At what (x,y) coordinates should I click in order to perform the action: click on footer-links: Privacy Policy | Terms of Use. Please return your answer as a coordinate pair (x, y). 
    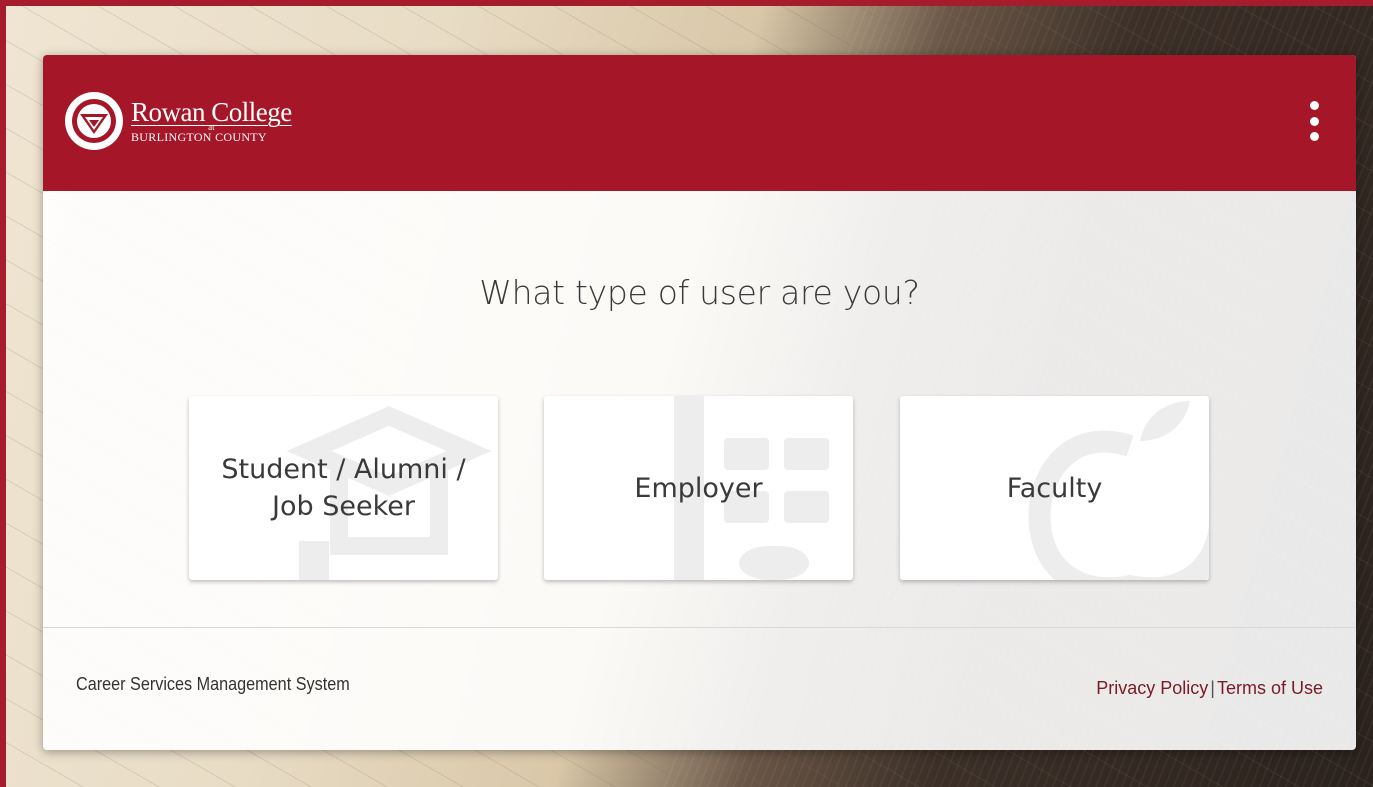
    Looking at the image, I should click on (1209, 688).